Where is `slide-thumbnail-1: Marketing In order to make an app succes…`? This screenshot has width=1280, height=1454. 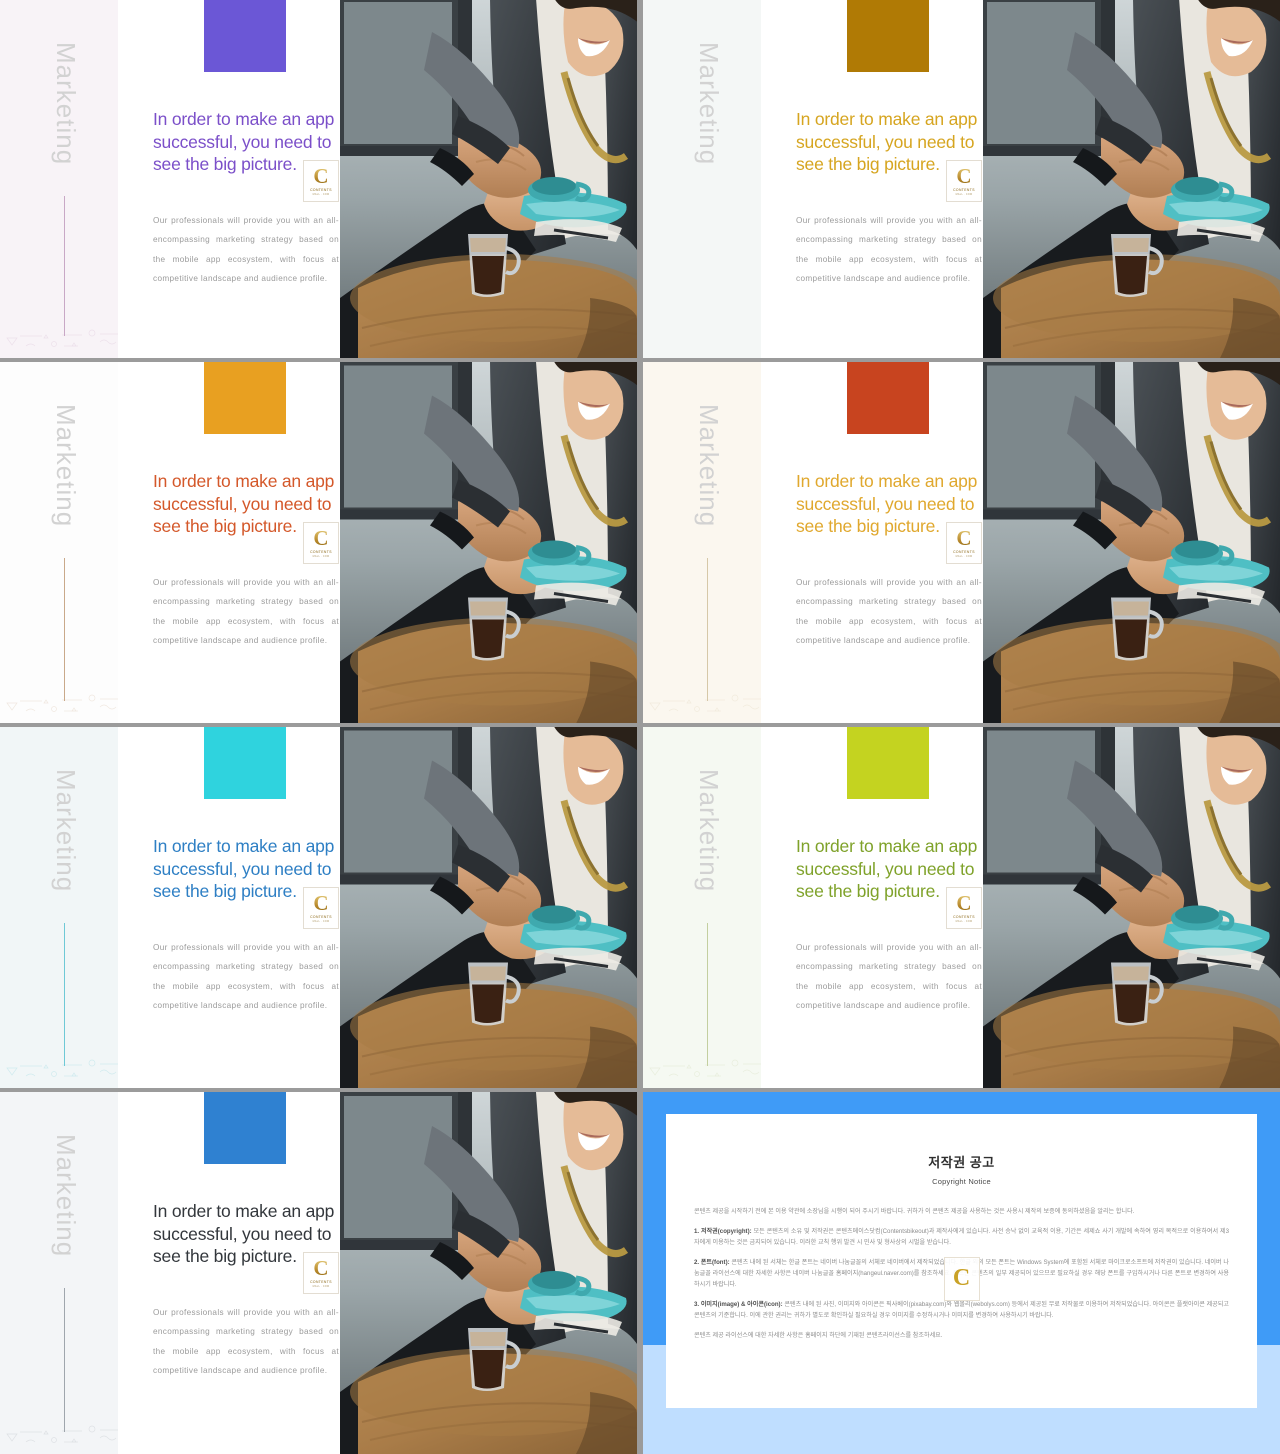
slide-thumbnail-1: Marketing In order to make an app succes… is located at coordinates (318, 179).